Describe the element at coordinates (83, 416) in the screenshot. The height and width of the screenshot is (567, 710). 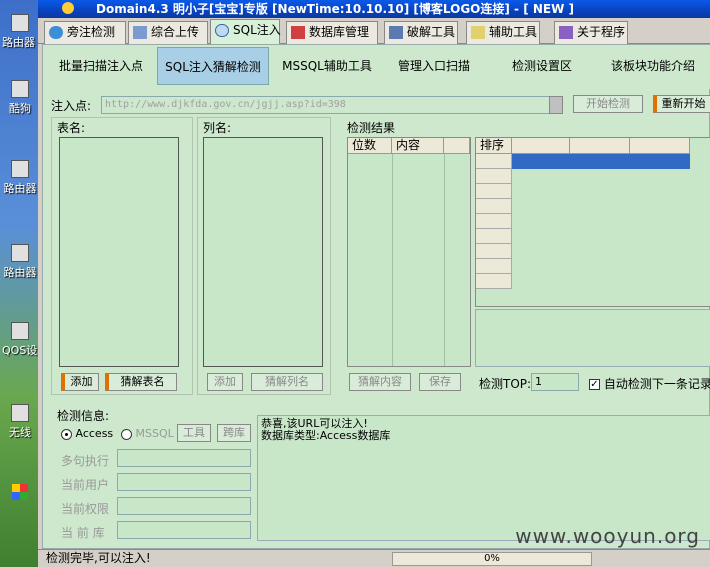
I see `info-label: 检测信息:` at that location.